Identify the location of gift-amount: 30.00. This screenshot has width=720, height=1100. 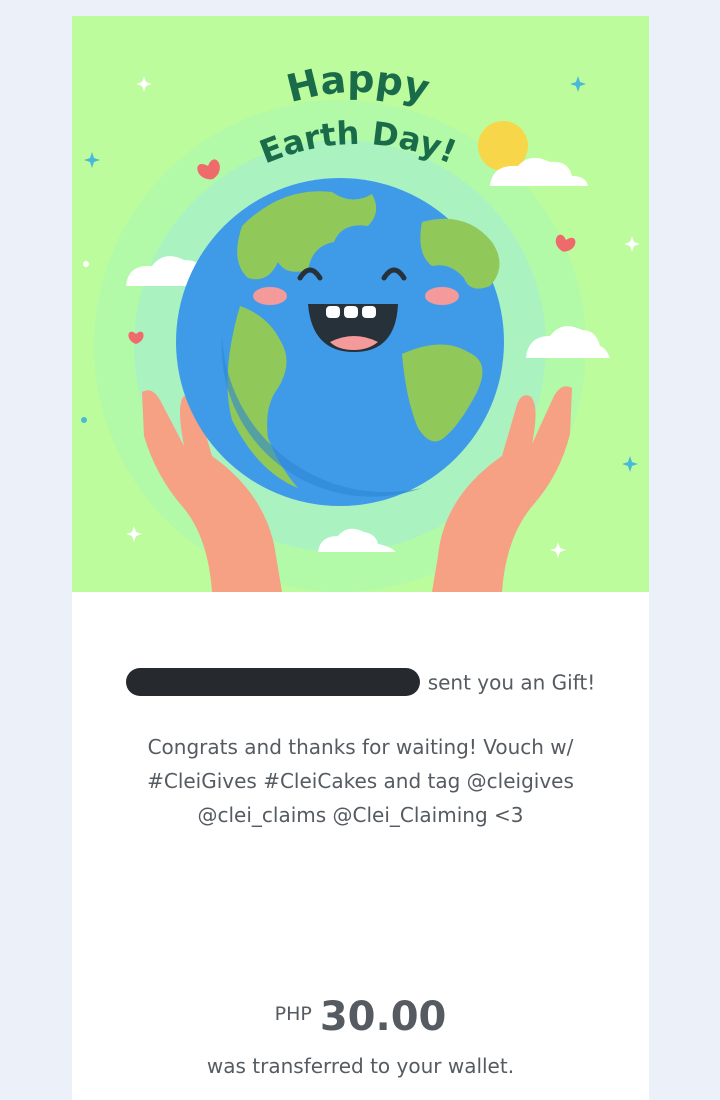
(383, 1017).